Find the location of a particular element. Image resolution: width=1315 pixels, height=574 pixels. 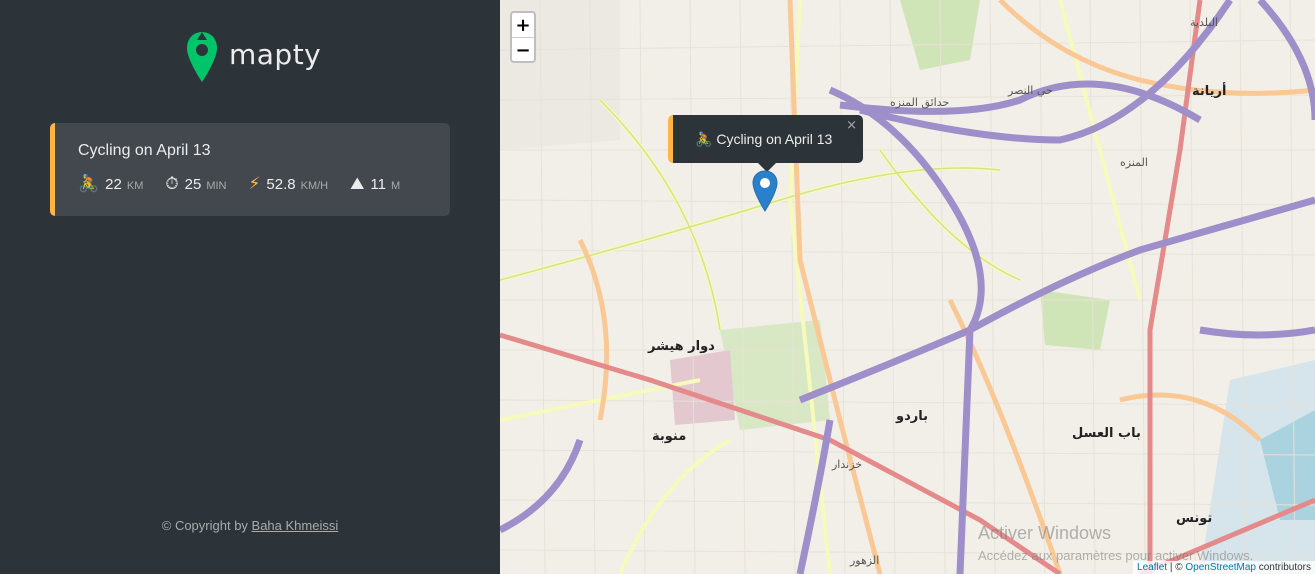

speed-unit: km/h is located at coordinates (314, 186).